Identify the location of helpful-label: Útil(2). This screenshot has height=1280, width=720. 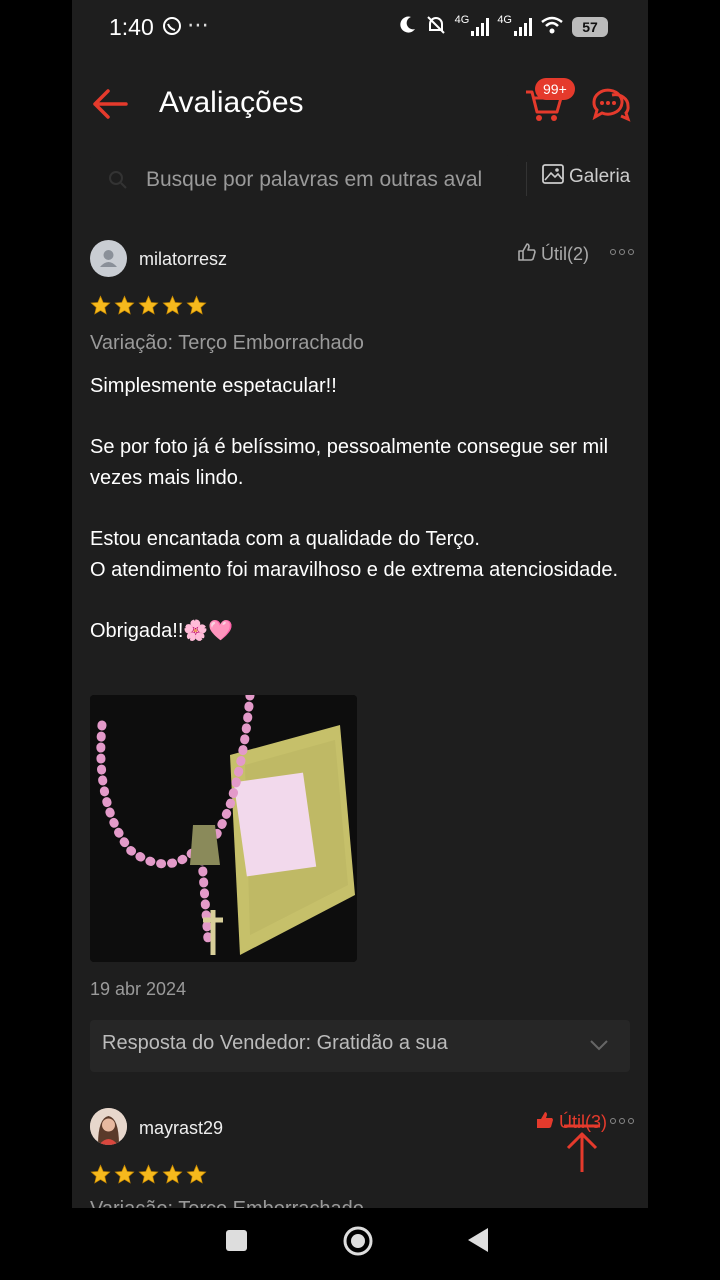
(565, 254).